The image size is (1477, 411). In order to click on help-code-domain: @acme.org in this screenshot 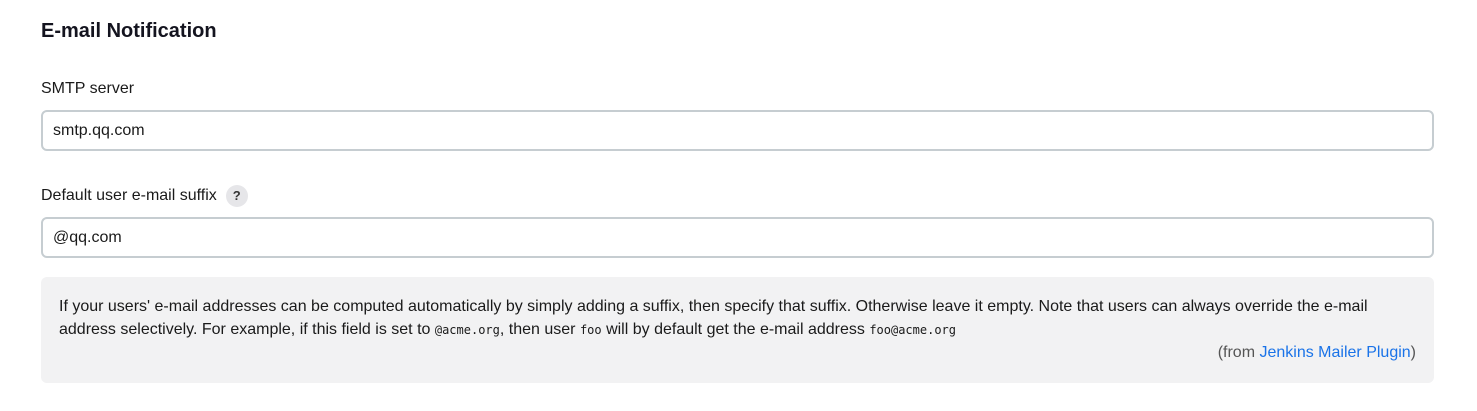, I will do `click(467, 330)`.